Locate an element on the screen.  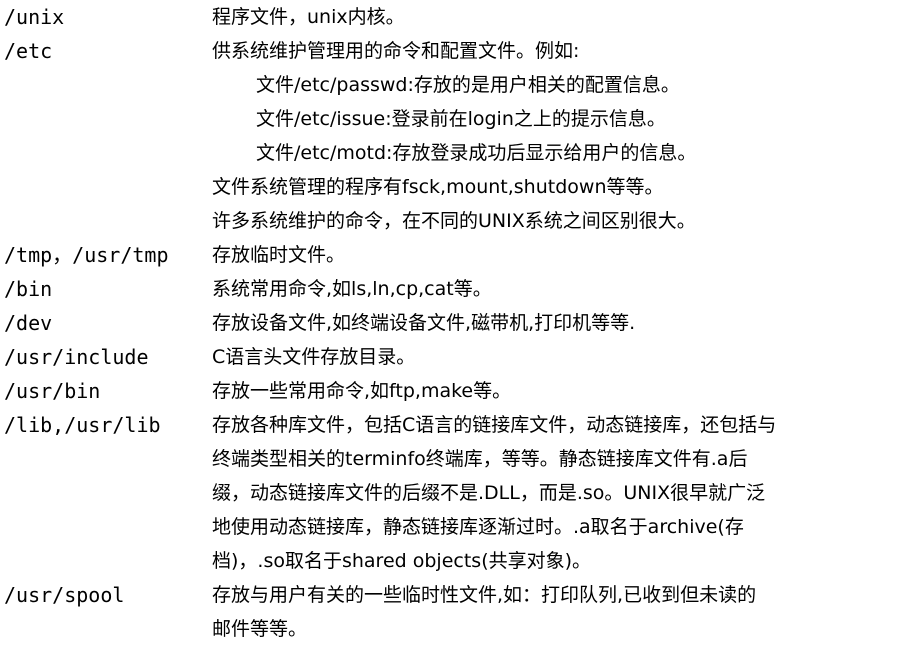
description-line: 存放一些常用命令,如ftp,make等。 is located at coordinates (362, 391).